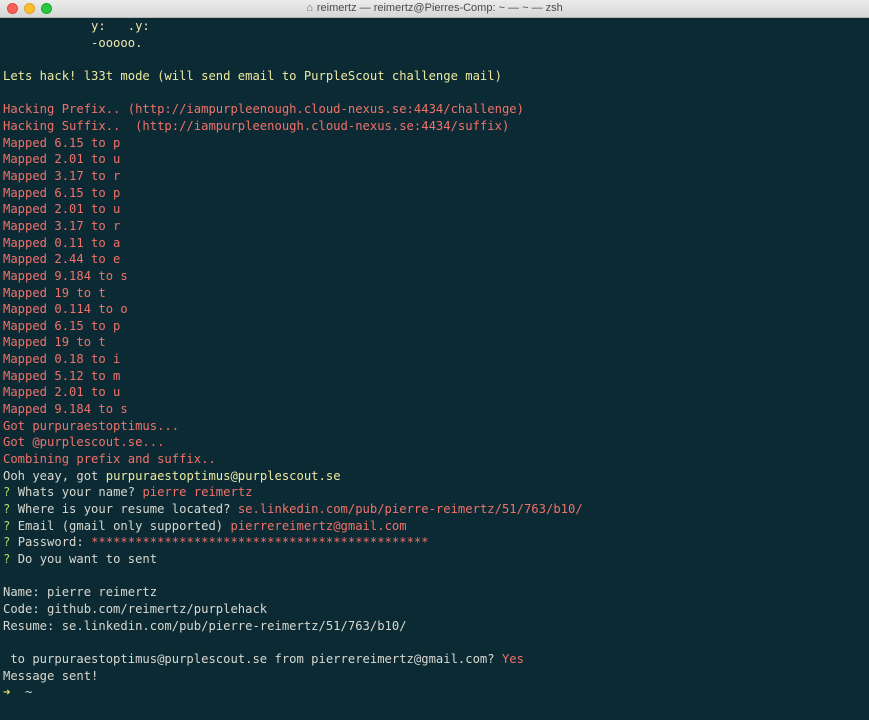 The image size is (869, 720). I want to click on terminal-text: -ooooo., so click(73, 42).